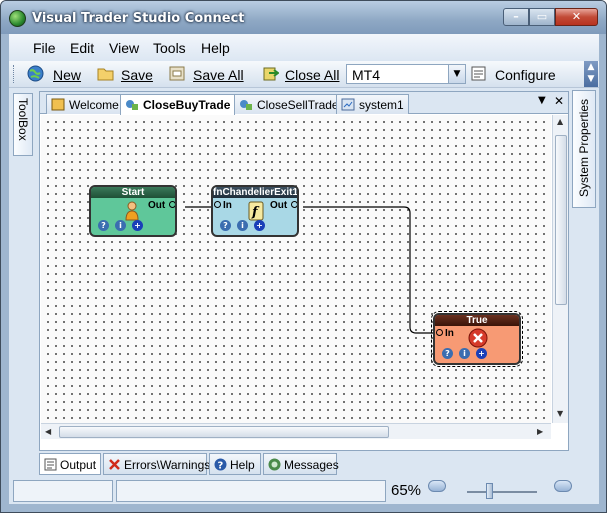  Describe the element at coordinates (156, 205) in the screenshot. I see `start-out-port: Out` at that location.